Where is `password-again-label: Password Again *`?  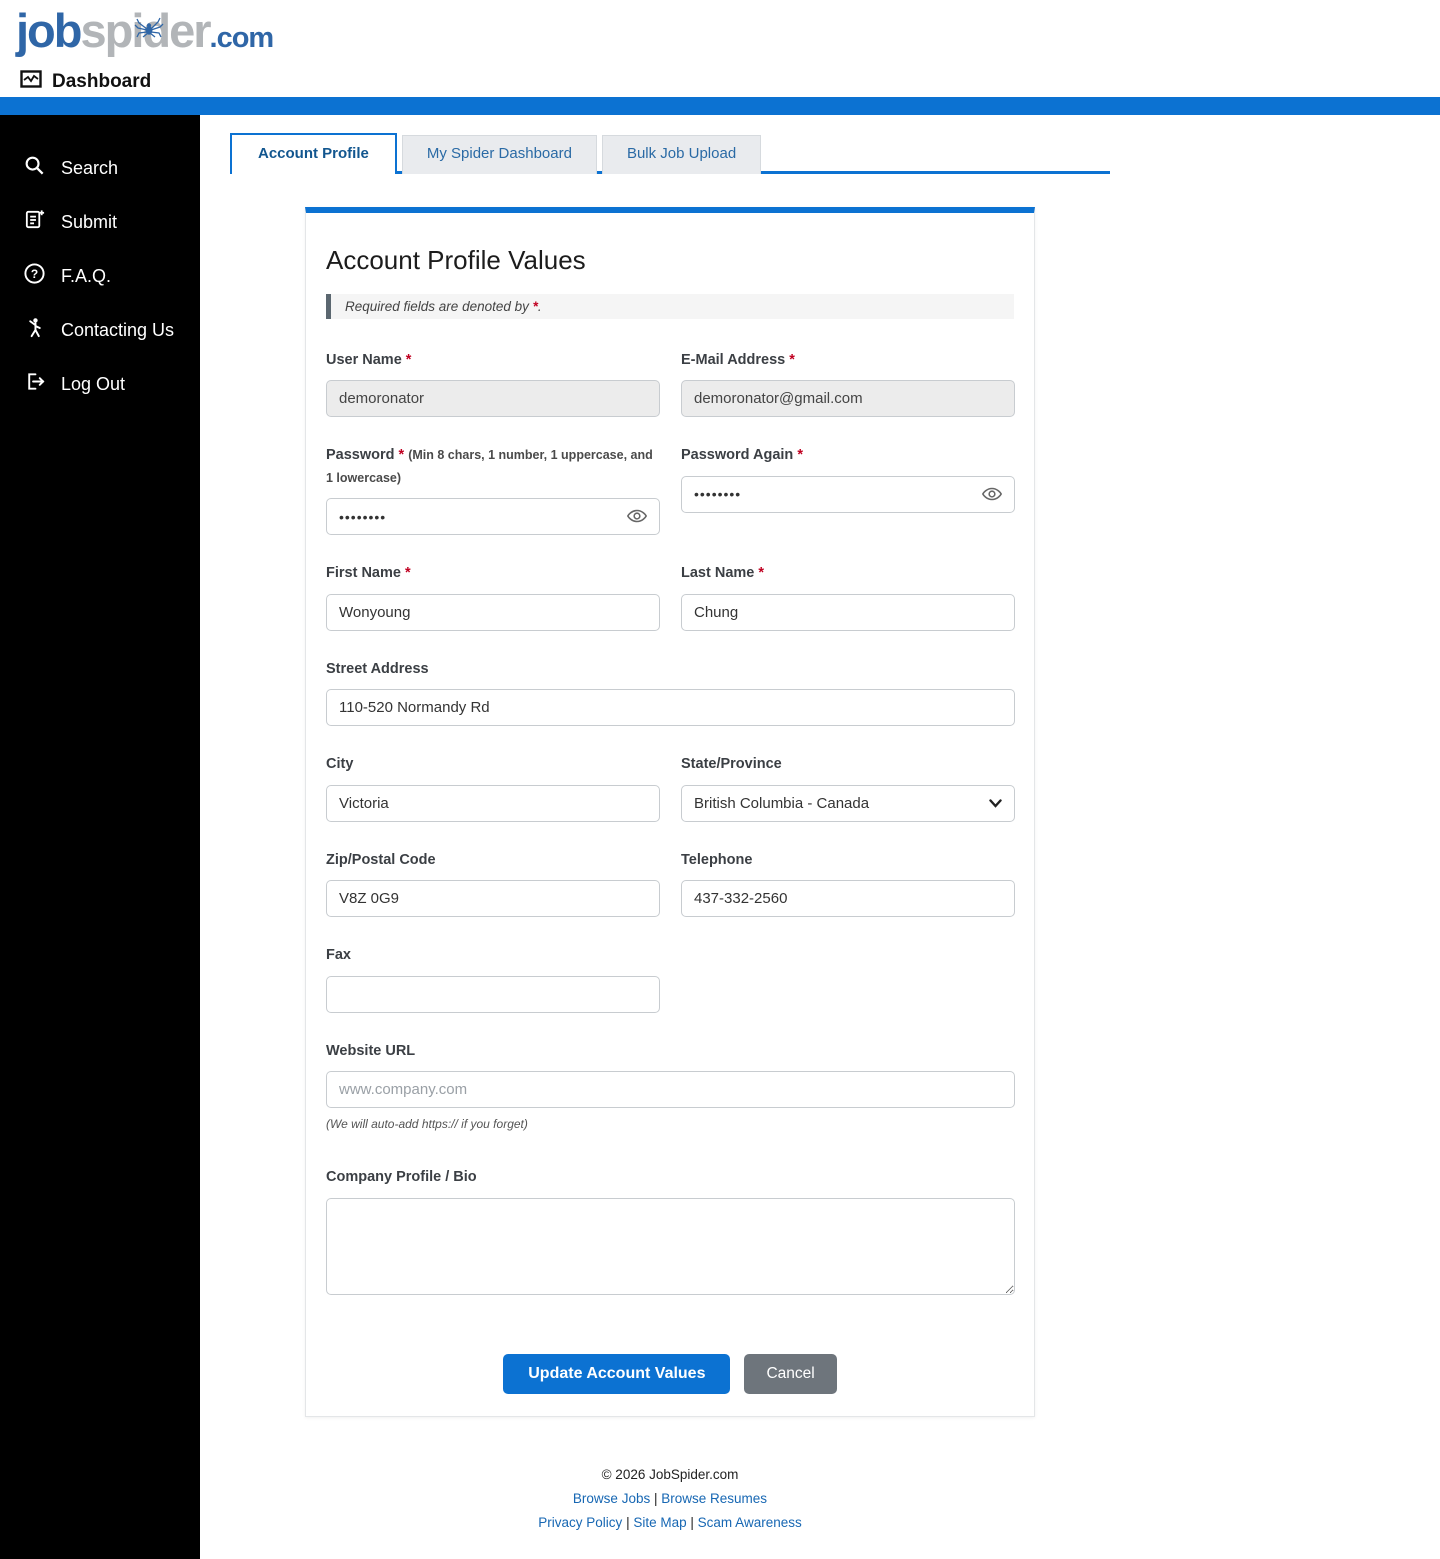 password-again-label: Password Again * is located at coordinates (742, 455).